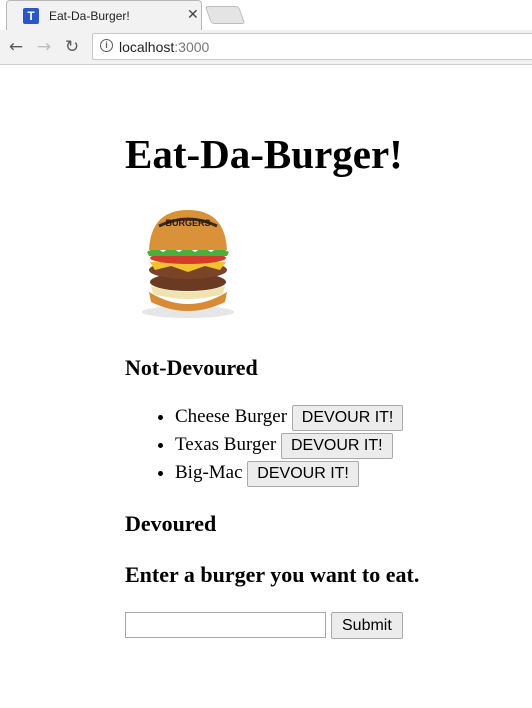  I want to click on burger-image: BURGERS, so click(188, 264).